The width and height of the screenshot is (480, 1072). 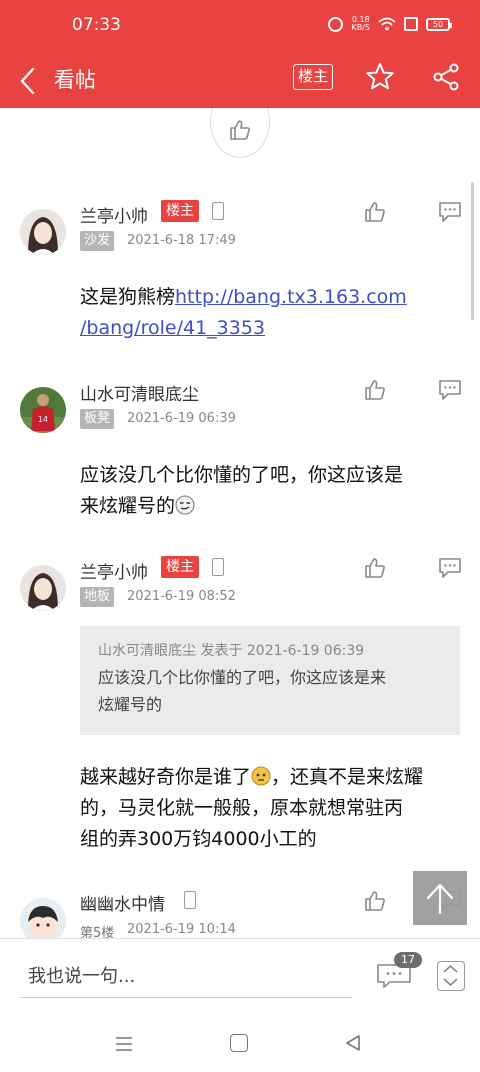 What do you see at coordinates (128, 297) in the screenshot?
I see `post-text-prefix: 这是狗熊榜` at bounding box center [128, 297].